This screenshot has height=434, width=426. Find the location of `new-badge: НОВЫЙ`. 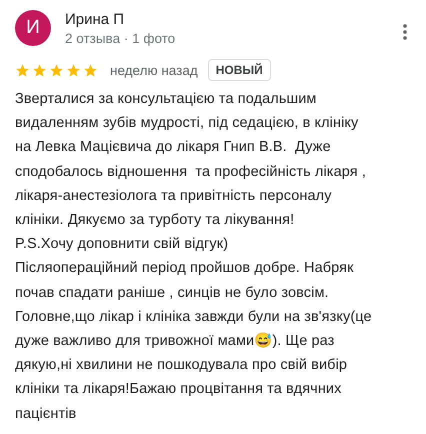

new-badge: НОВЫЙ is located at coordinates (239, 70).